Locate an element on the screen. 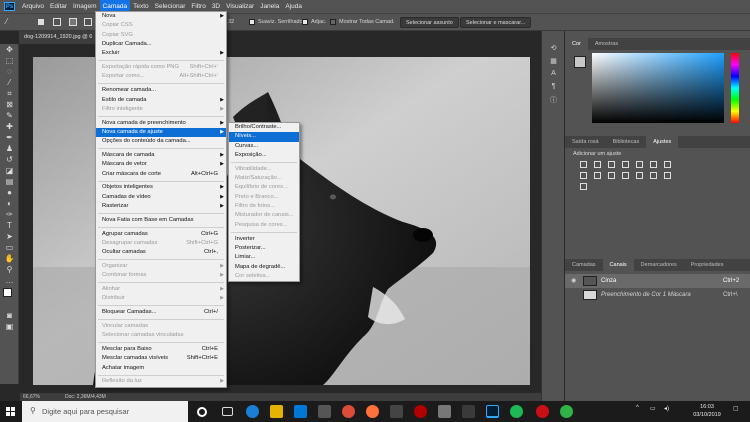  crop-tool-icon: ⌗ is located at coordinates (9, 93).